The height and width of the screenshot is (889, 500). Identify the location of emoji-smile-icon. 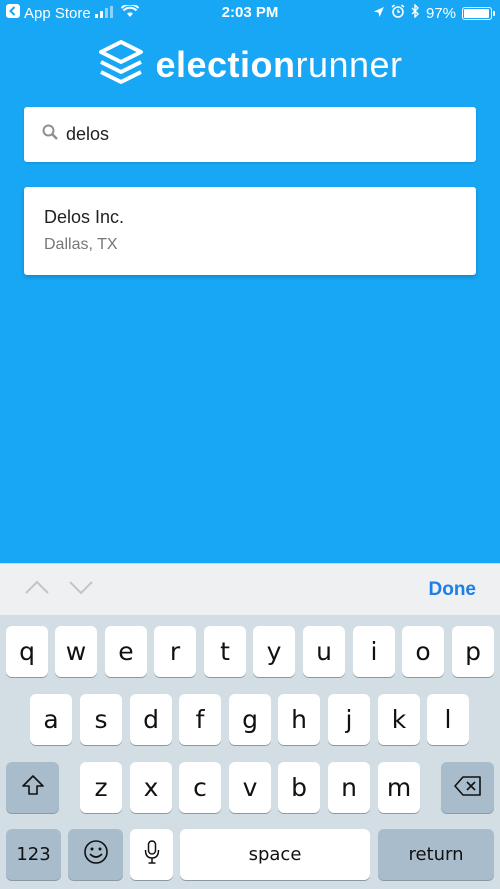
(96, 855).